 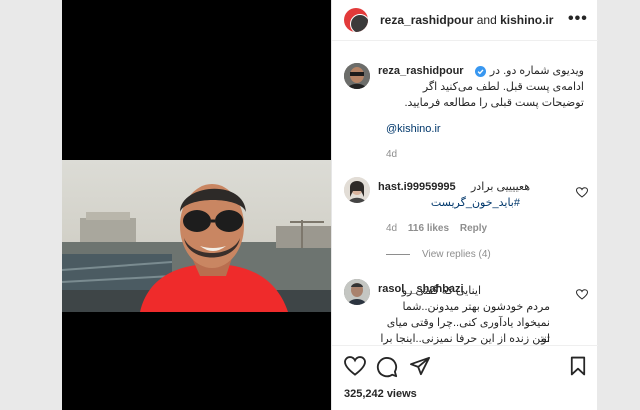 I want to click on comment-reply-button: Reply, so click(x=473, y=228).